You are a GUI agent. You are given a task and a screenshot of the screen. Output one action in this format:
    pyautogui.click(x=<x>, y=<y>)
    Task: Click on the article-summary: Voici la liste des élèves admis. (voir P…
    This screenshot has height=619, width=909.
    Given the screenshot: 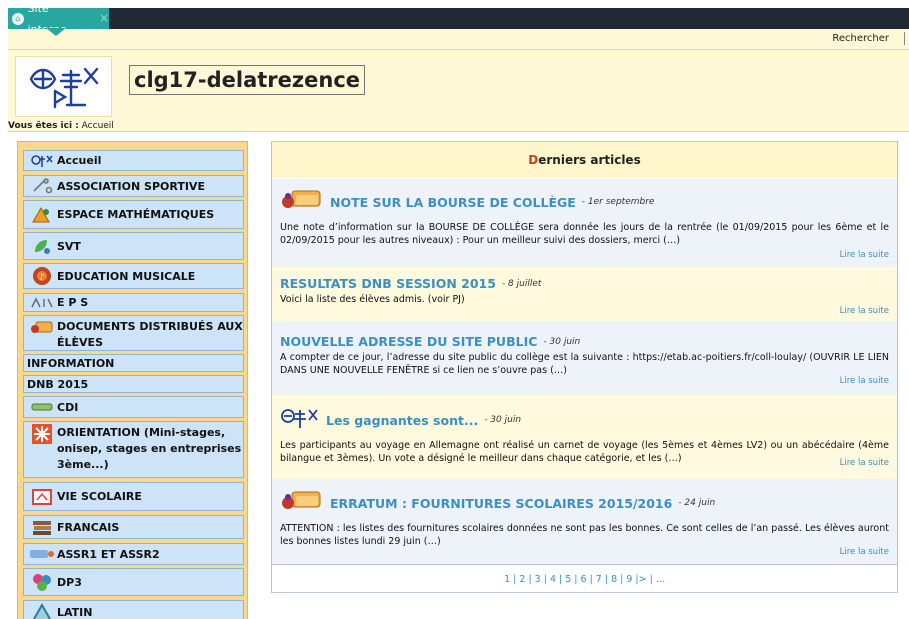 What is the action you would take?
    pyautogui.click(x=372, y=299)
    